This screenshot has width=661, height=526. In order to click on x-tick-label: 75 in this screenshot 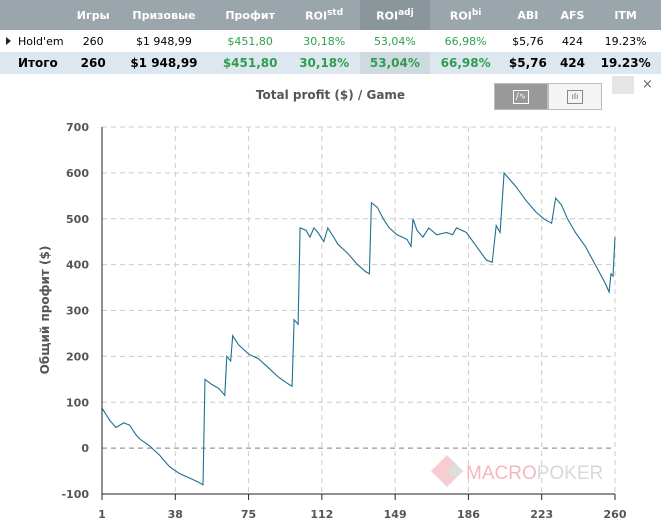, I will do `click(248, 514)`.